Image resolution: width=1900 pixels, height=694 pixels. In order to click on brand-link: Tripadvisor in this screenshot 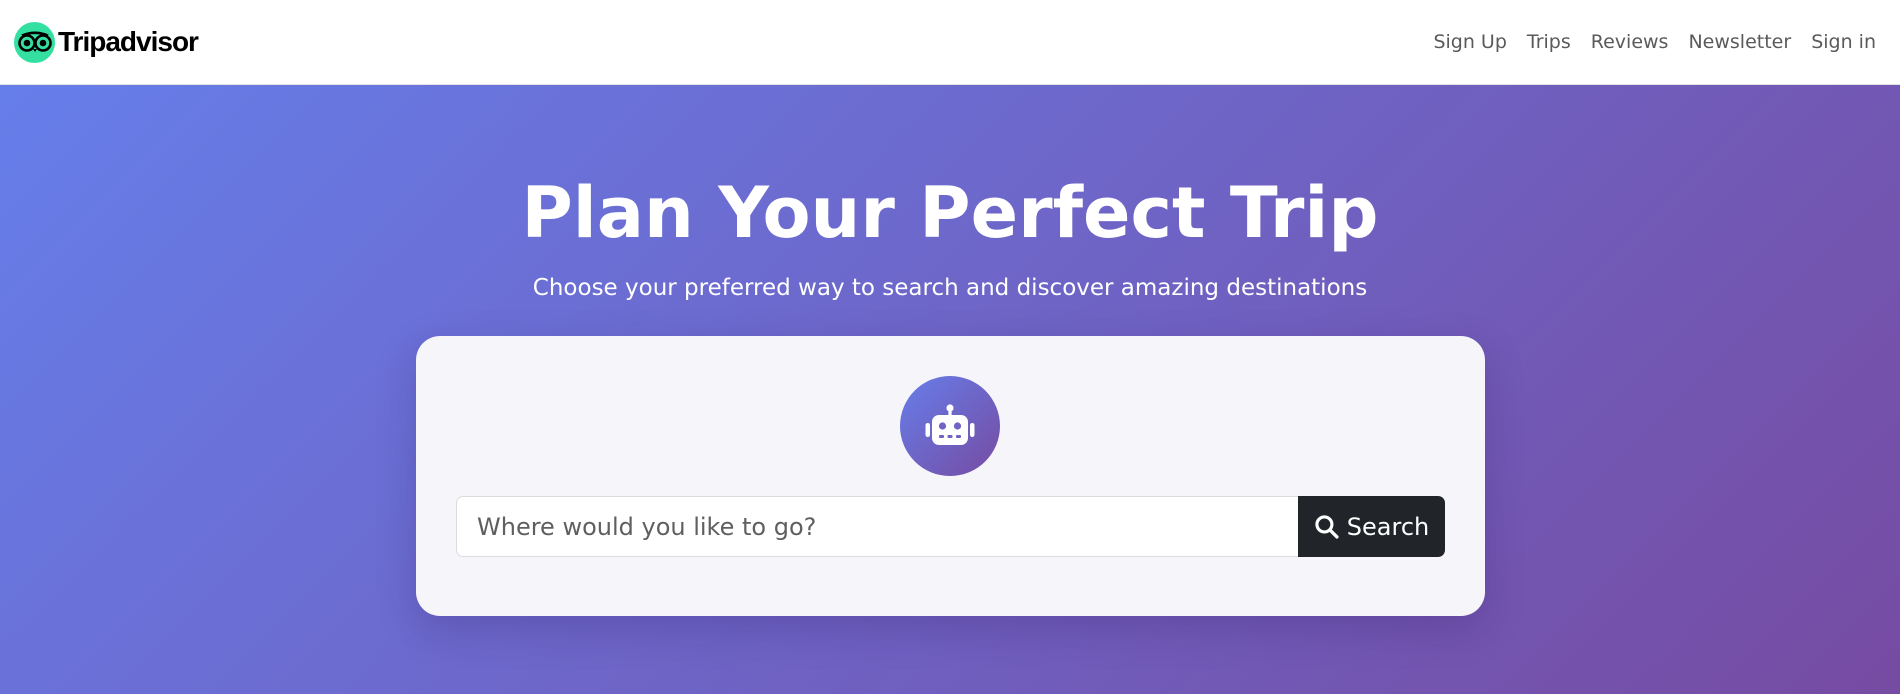, I will do `click(106, 42)`.